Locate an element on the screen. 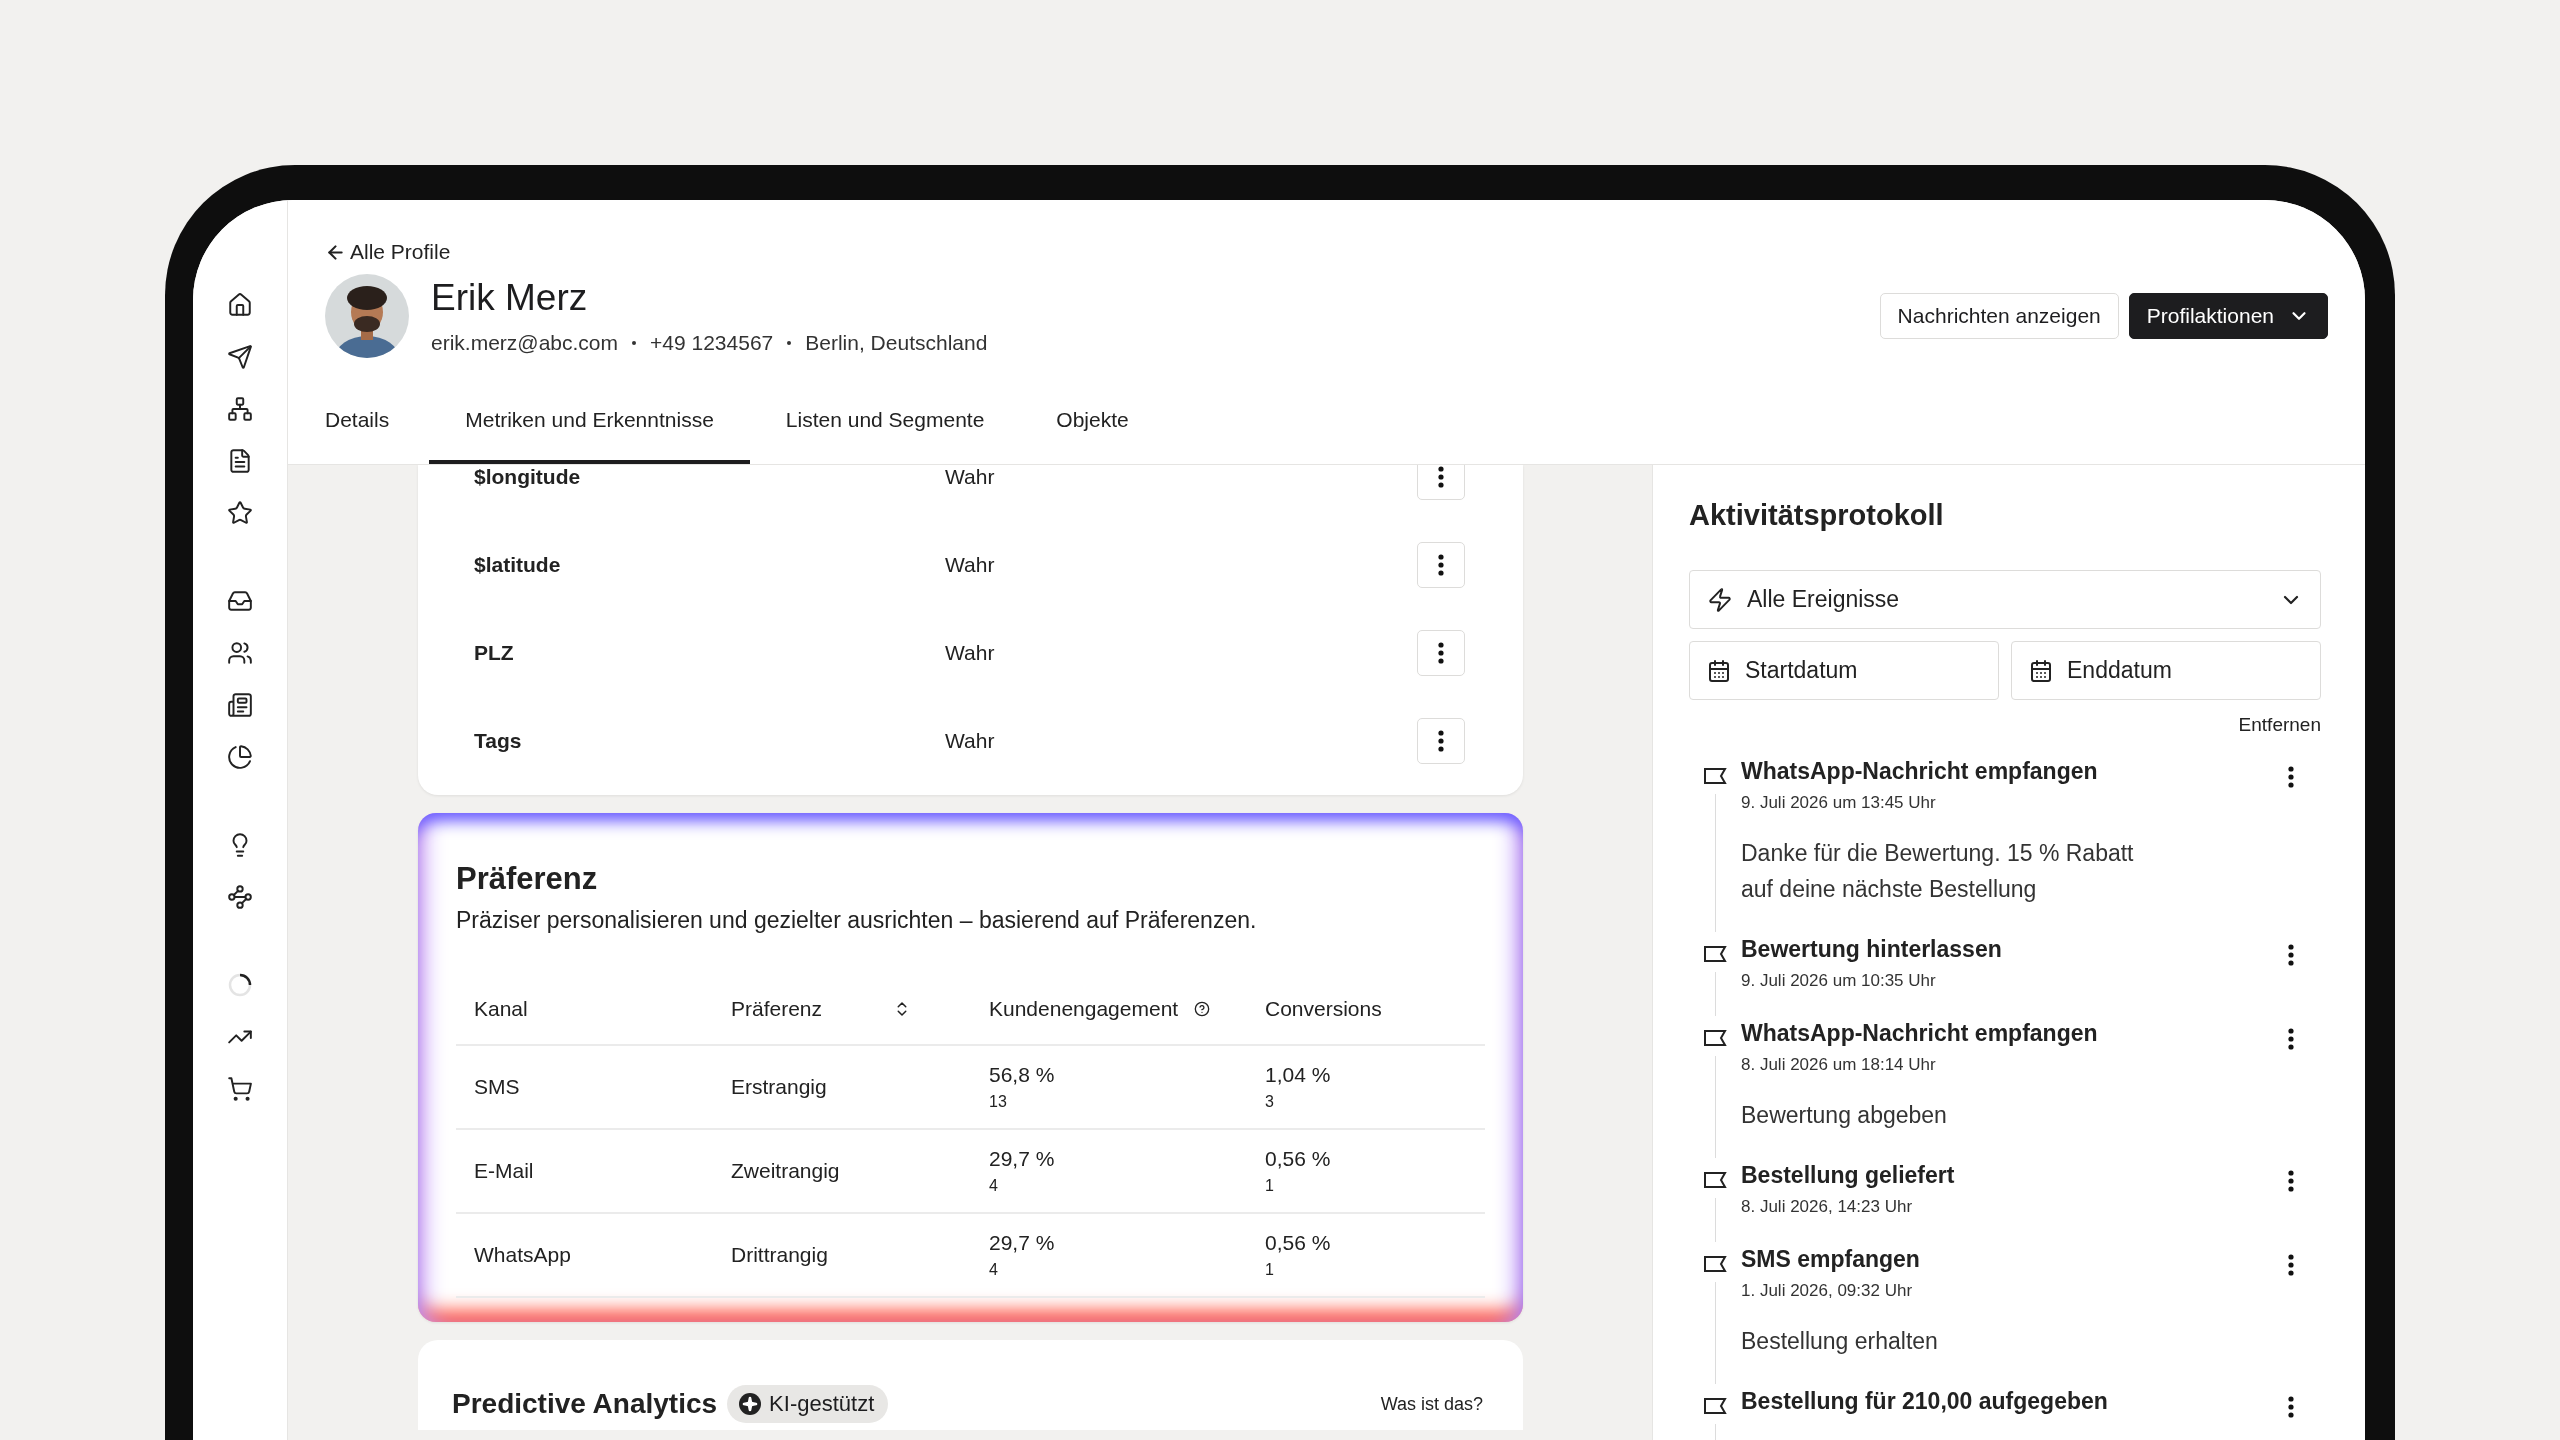  event-message: Bewertung abgeben is located at coordinates (1844, 1115).